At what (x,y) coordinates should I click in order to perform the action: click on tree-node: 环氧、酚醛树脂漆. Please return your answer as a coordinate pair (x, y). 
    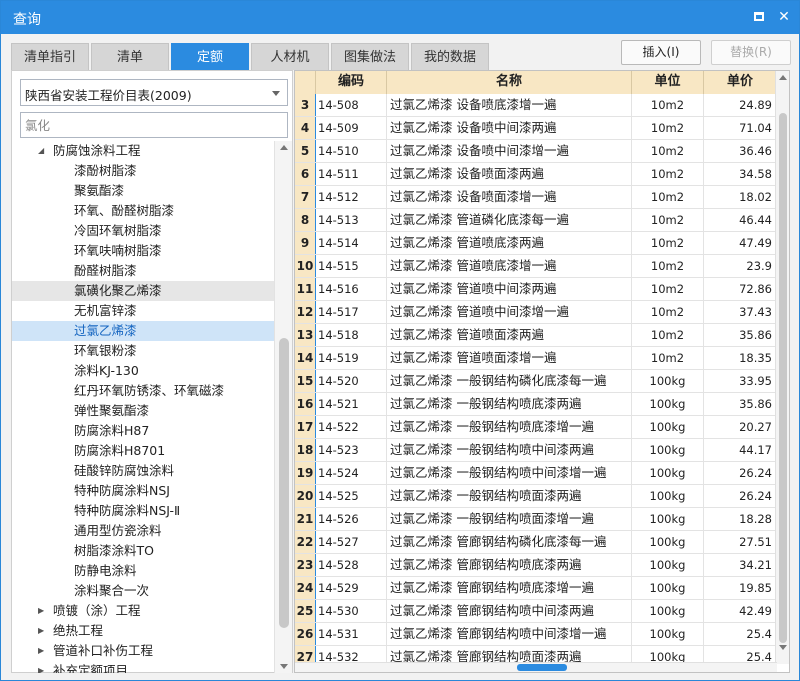
    Looking at the image, I should click on (143, 211).